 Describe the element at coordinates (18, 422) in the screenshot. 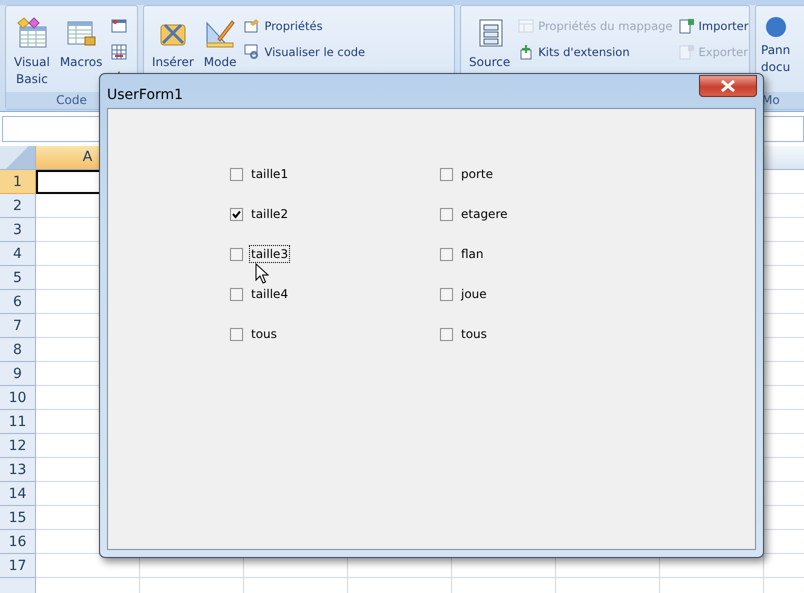

I see `row-header: 11` at that location.